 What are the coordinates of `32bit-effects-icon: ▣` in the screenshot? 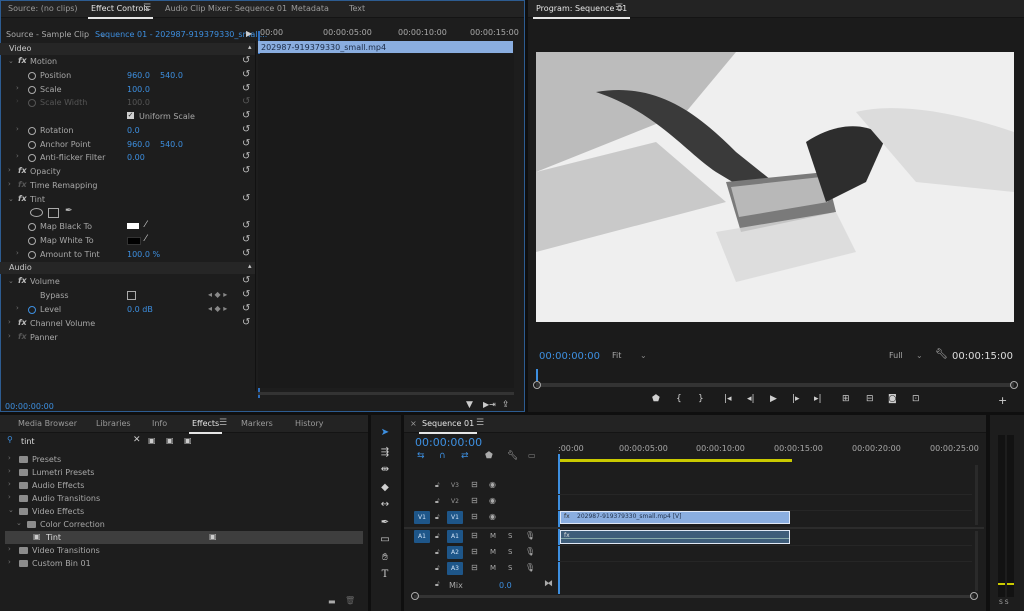 It's located at (170, 440).